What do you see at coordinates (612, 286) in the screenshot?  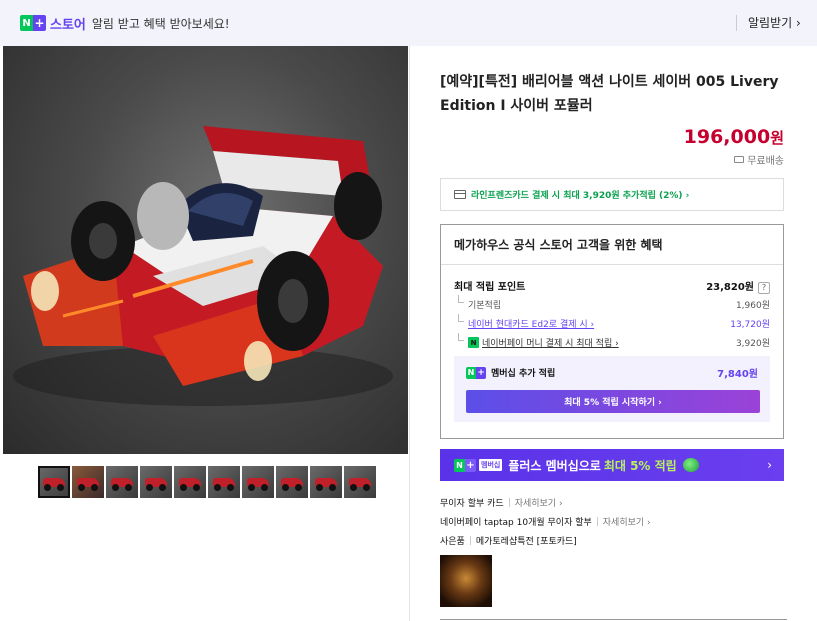 I see `max-points-row: 최대 적립 포인트 23,820원?` at bounding box center [612, 286].